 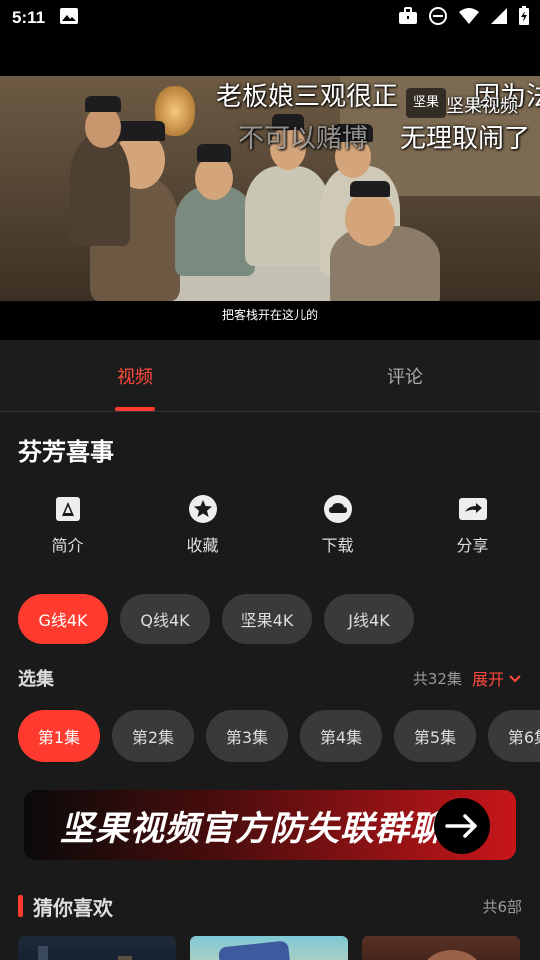 I want to click on episodes-label: 选集, so click(x=36, y=679).